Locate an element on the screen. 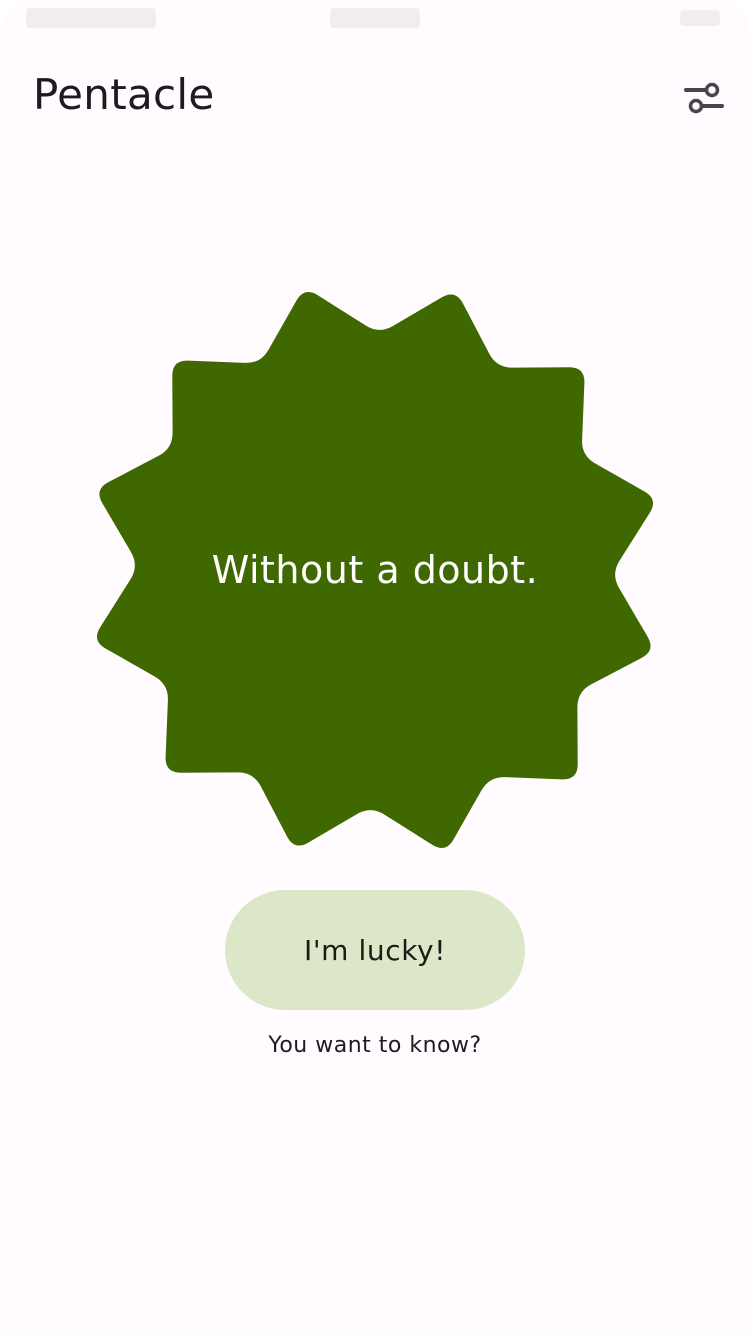 The width and height of the screenshot is (750, 1334). tune-sliders-icon is located at coordinates (704, 98).